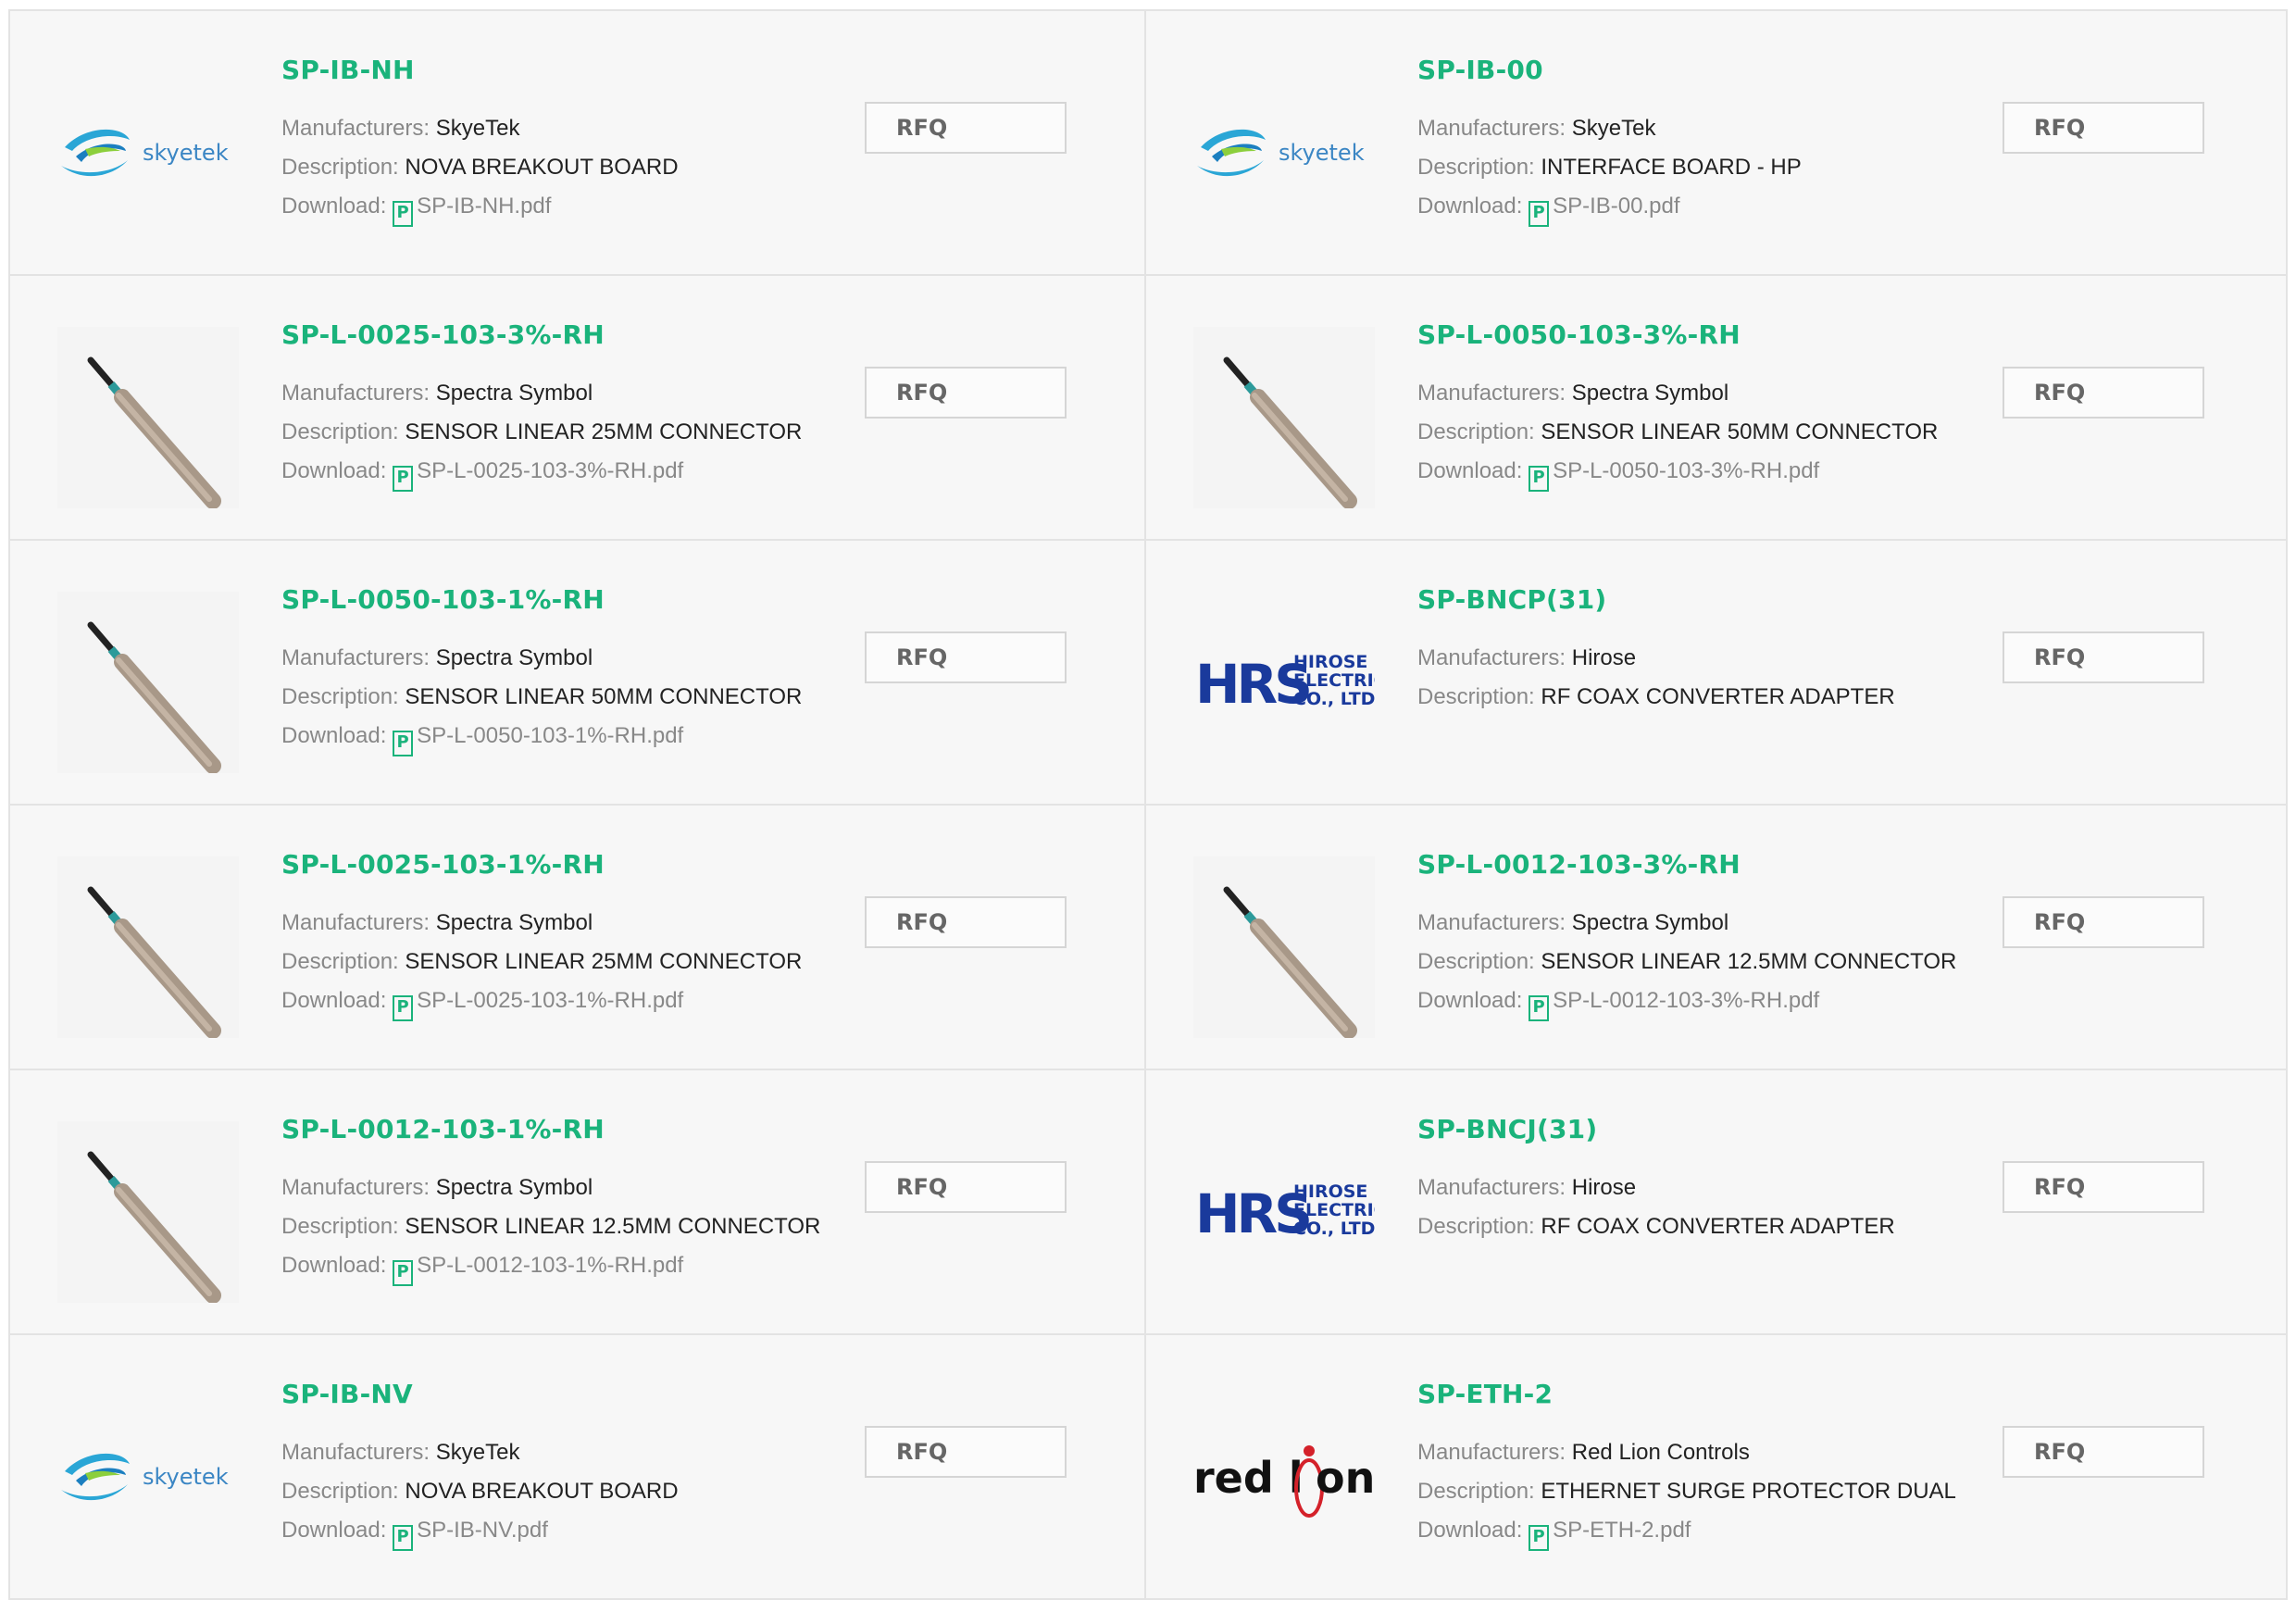 This screenshot has width=2296, height=1600. What do you see at coordinates (1656, 1129) in the screenshot?
I see `part-number-link: SP-BNCJ(31)` at bounding box center [1656, 1129].